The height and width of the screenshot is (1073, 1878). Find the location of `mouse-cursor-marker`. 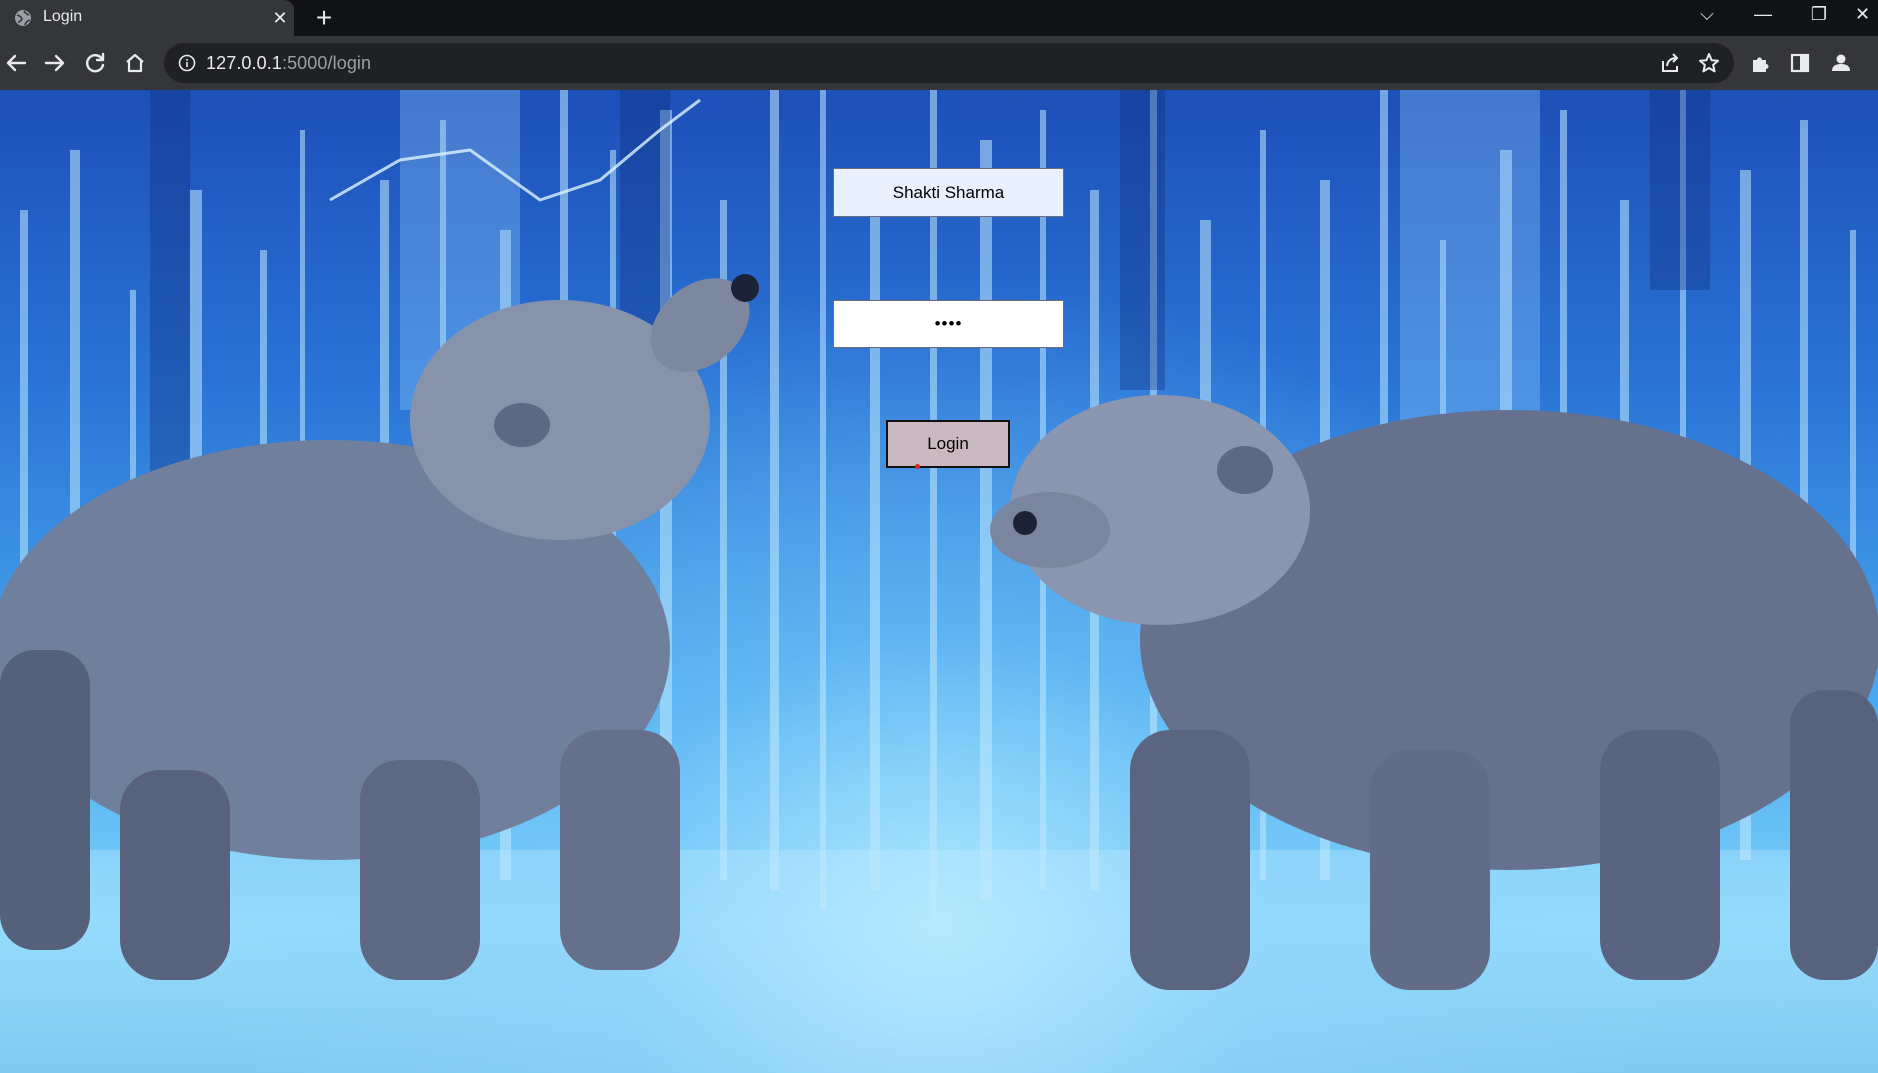

mouse-cursor-marker is located at coordinates (917, 466).